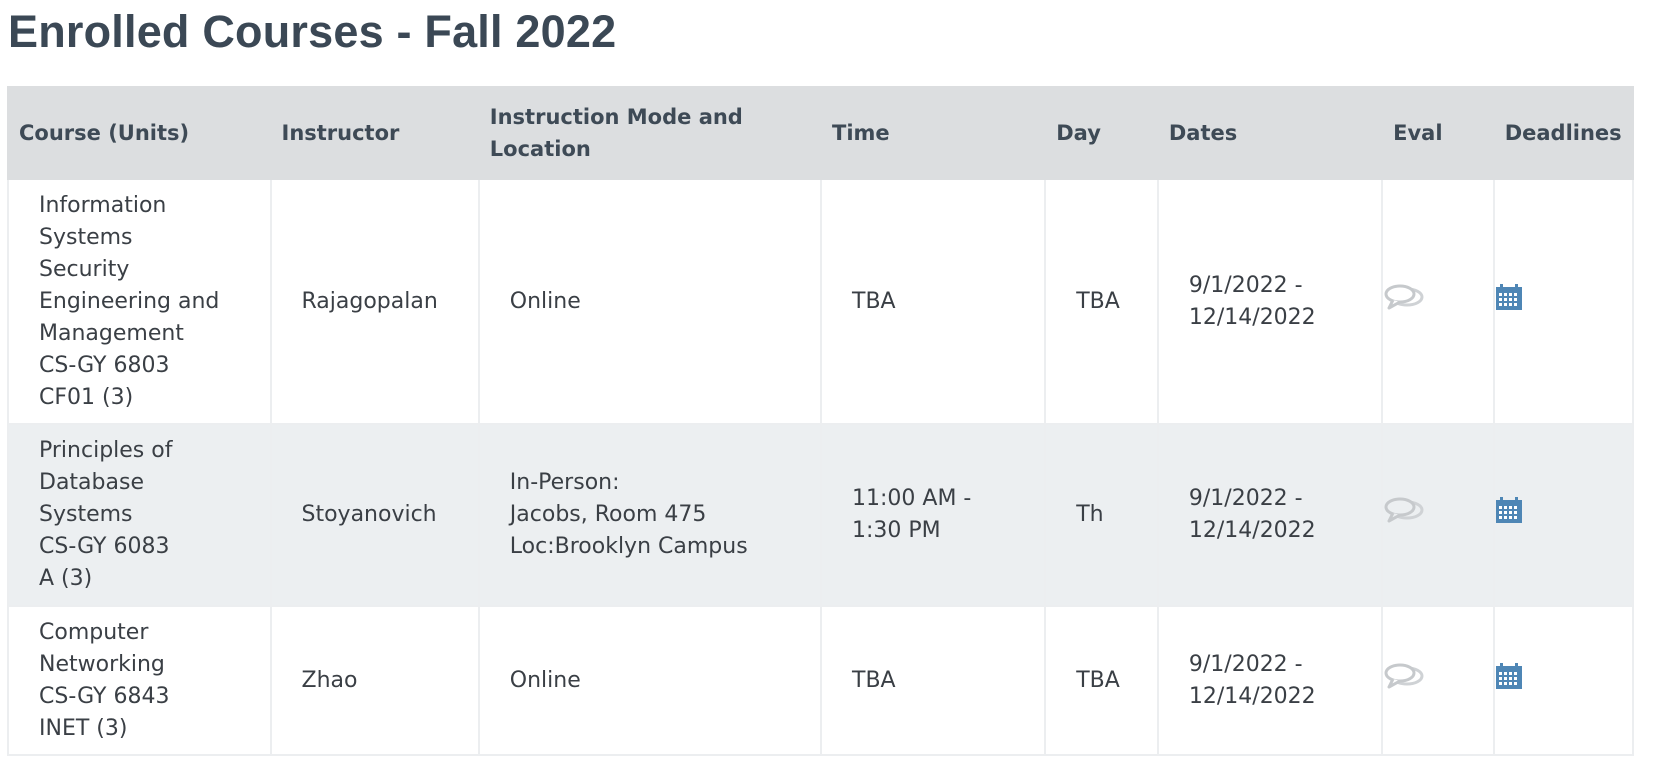  What do you see at coordinates (650, 133) in the screenshot?
I see `header-mode: Instruction Mode and Location` at bounding box center [650, 133].